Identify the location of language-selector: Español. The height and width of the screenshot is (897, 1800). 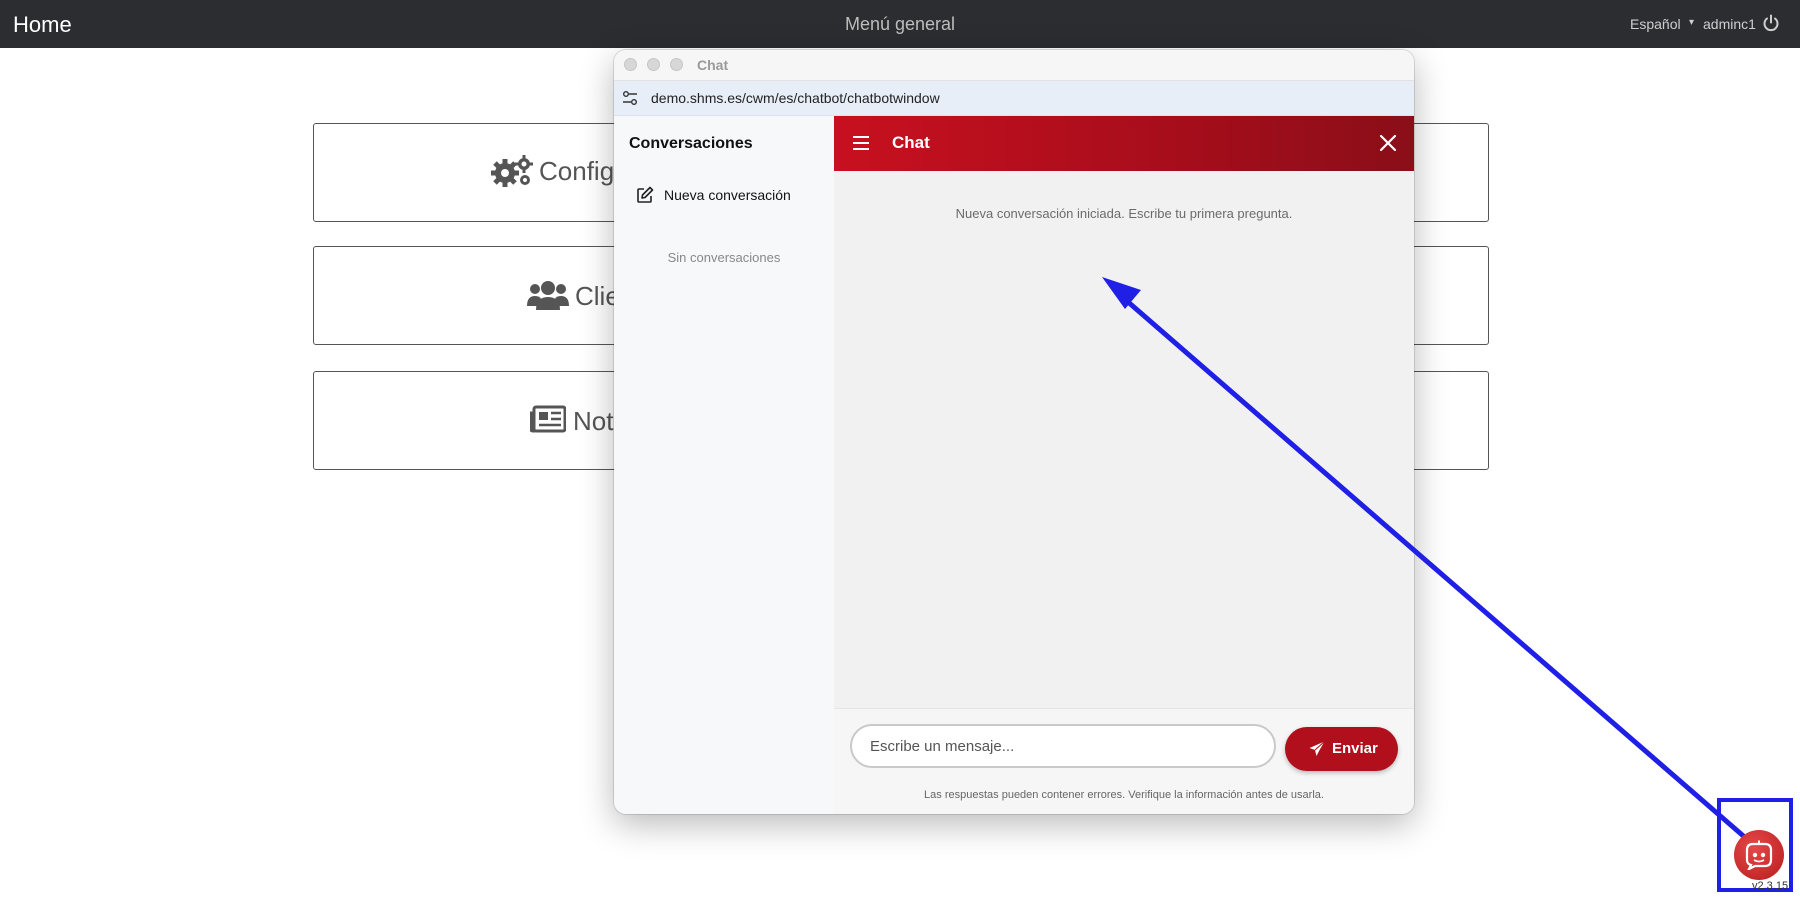
(1655, 24).